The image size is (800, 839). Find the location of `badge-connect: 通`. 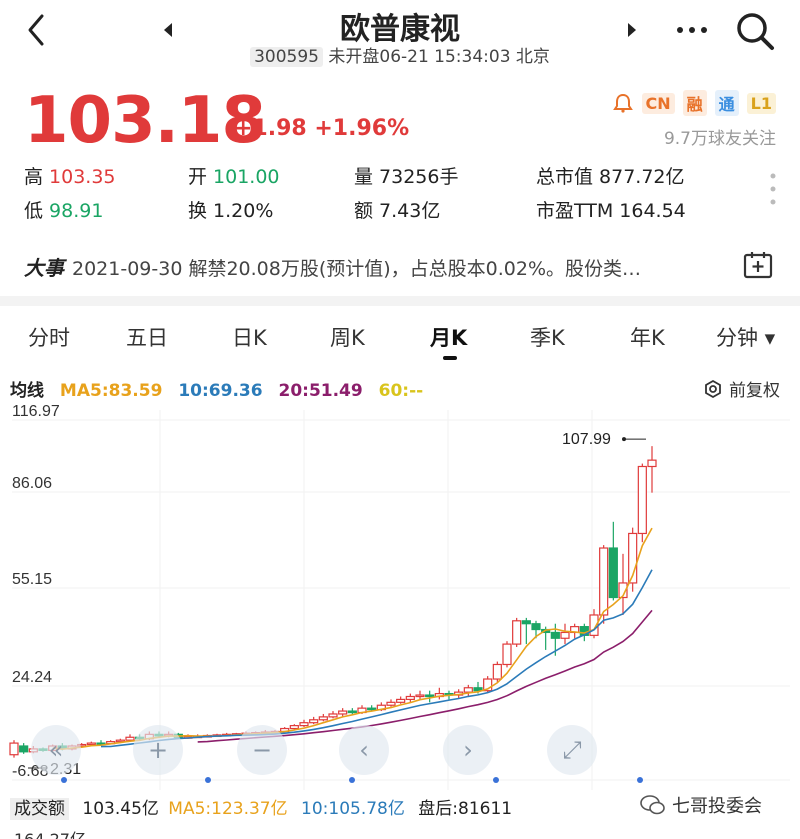

badge-connect: 通 is located at coordinates (726, 103).